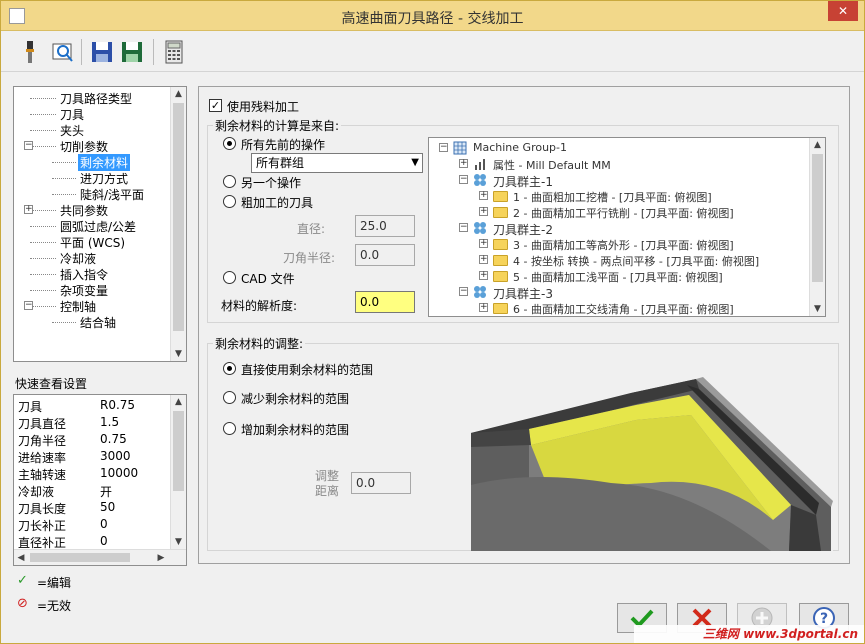 Image resolution: width=865 pixels, height=644 pixels. Describe the element at coordinates (480, 228) in the screenshot. I see `toolpath-group-icon` at that location.